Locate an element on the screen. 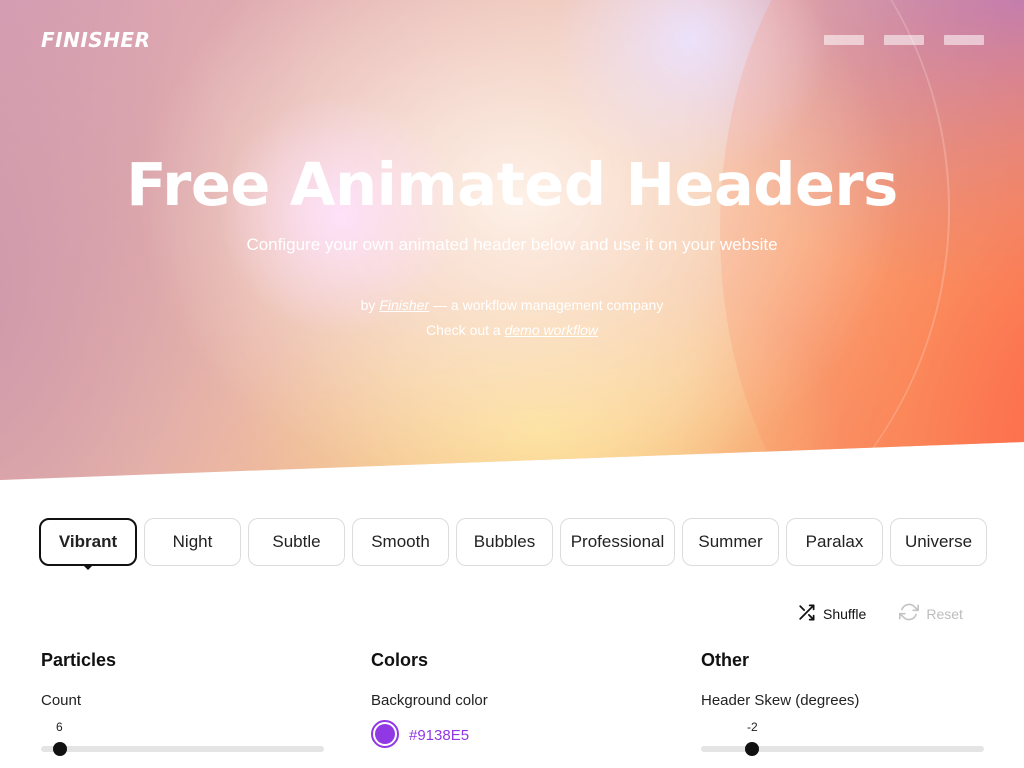 This screenshot has height=768, width=1024. other-section: Other Header Skew (degrees) -2 is located at coordinates (842, 703).